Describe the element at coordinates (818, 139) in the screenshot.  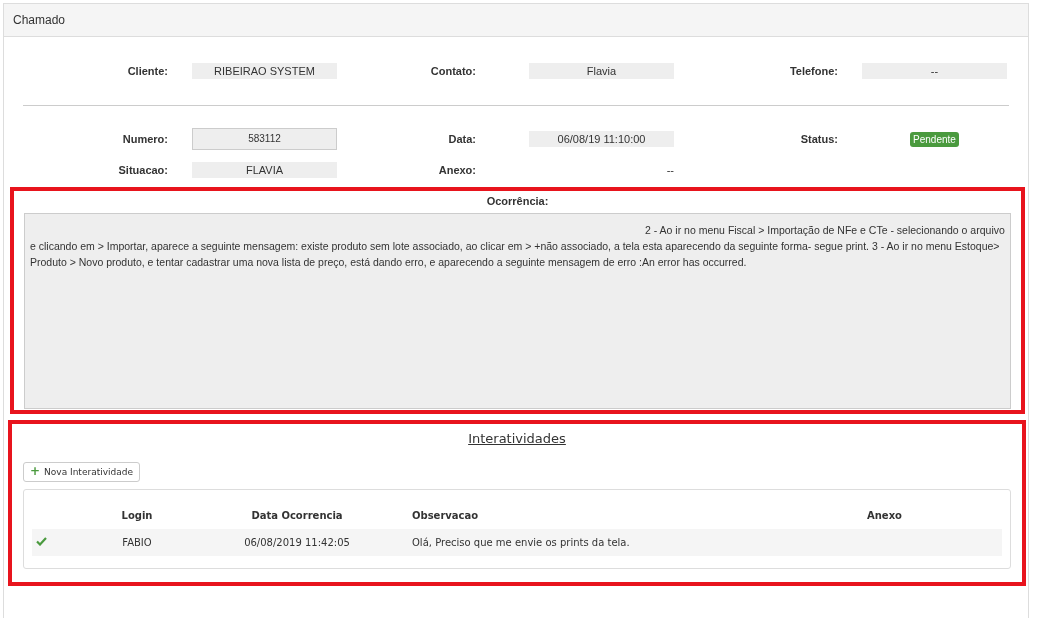
I see `field-label: Status:` at that location.